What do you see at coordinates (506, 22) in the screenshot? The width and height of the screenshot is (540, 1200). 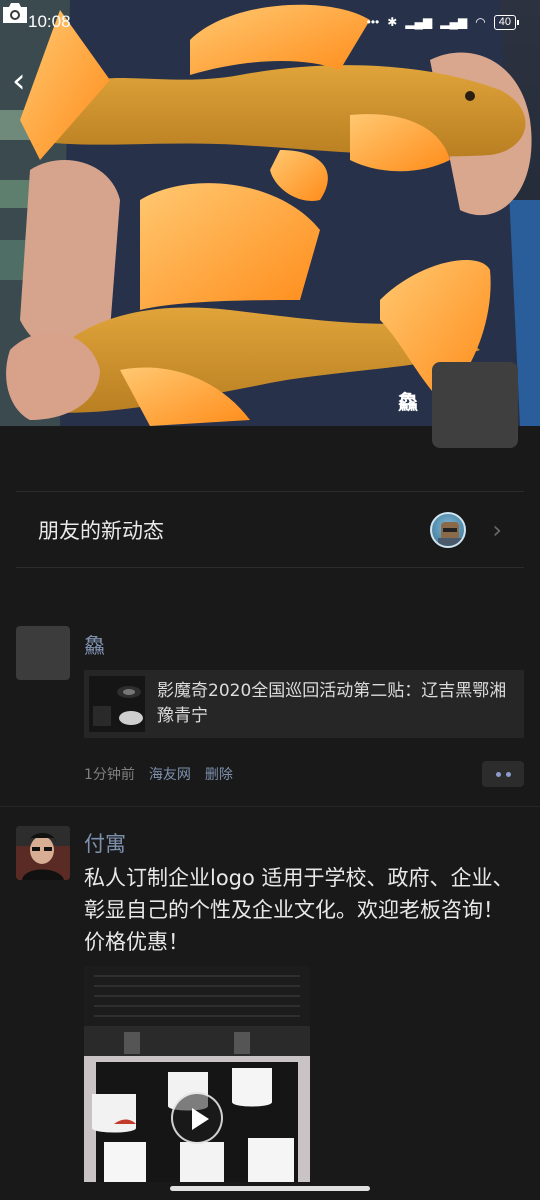 I see `battery-icon: 40` at bounding box center [506, 22].